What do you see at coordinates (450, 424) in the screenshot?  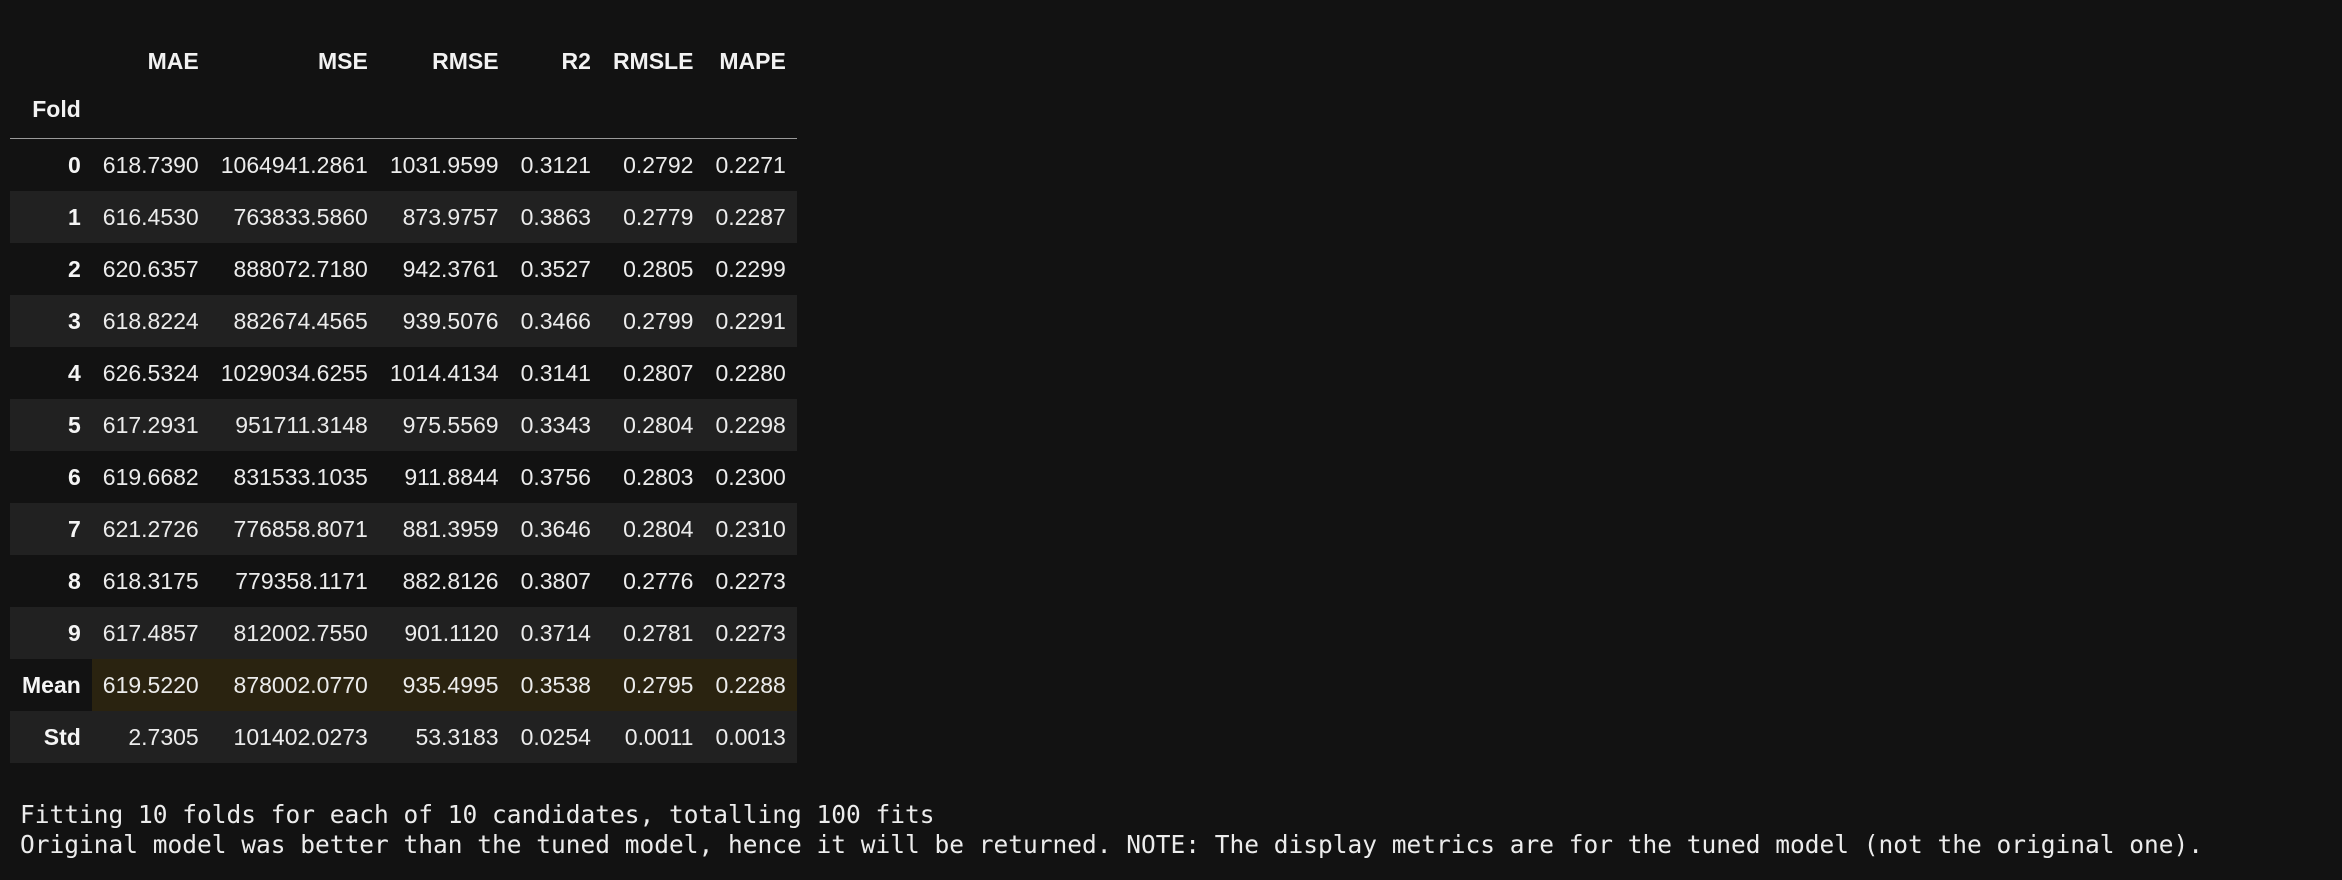 I see `cell-rmse: 975.5569` at bounding box center [450, 424].